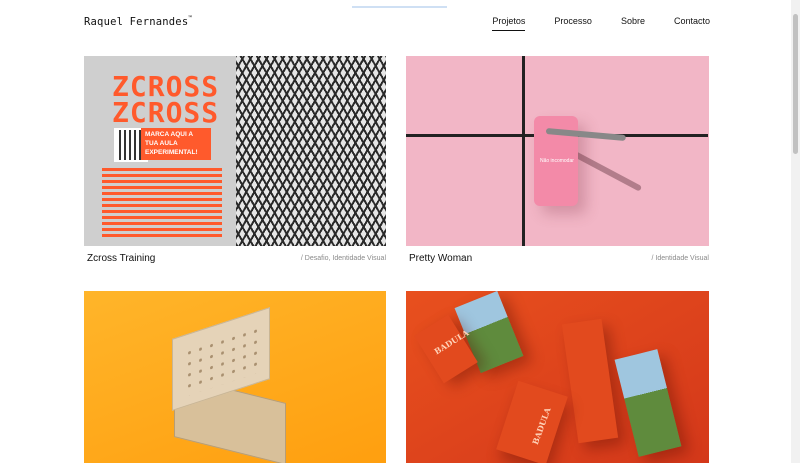 This screenshot has height=463, width=800. What do you see at coordinates (795, 84) in the screenshot?
I see `scrollbar-thumb` at bounding box center [795, 84].